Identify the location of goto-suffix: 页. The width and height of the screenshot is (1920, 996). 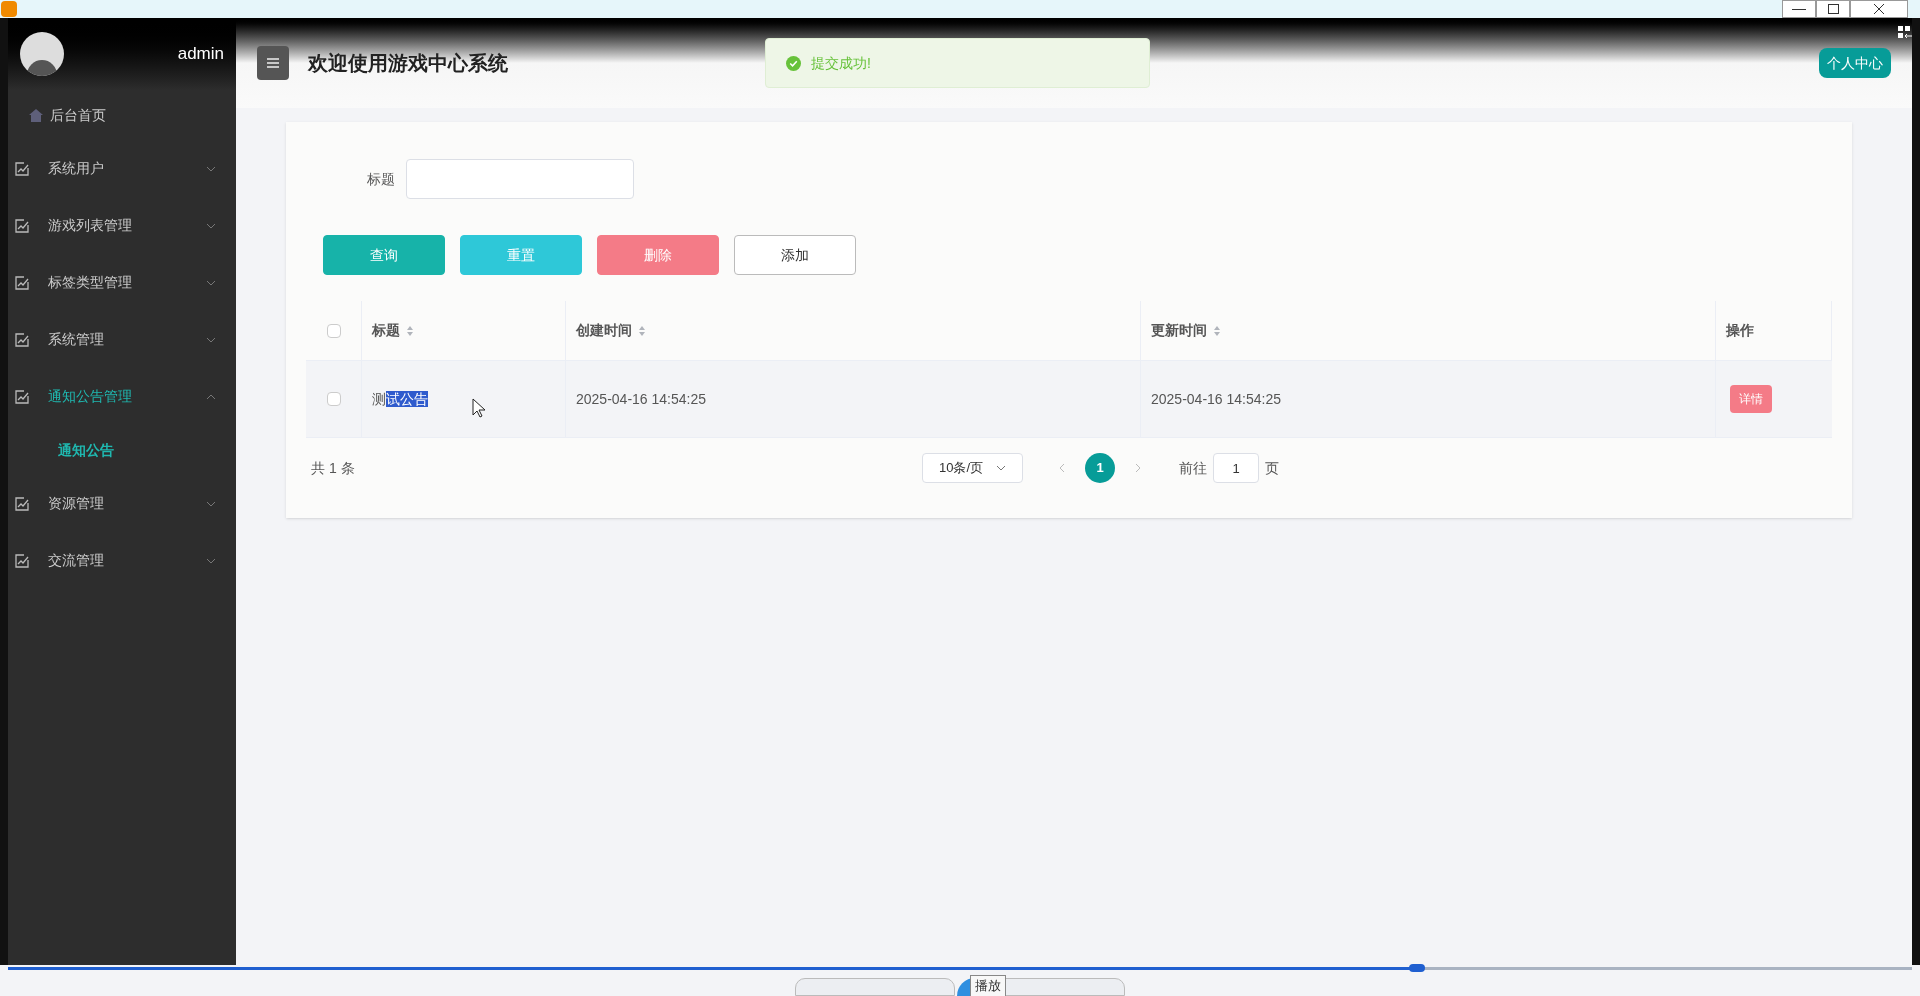
(1272, 468).